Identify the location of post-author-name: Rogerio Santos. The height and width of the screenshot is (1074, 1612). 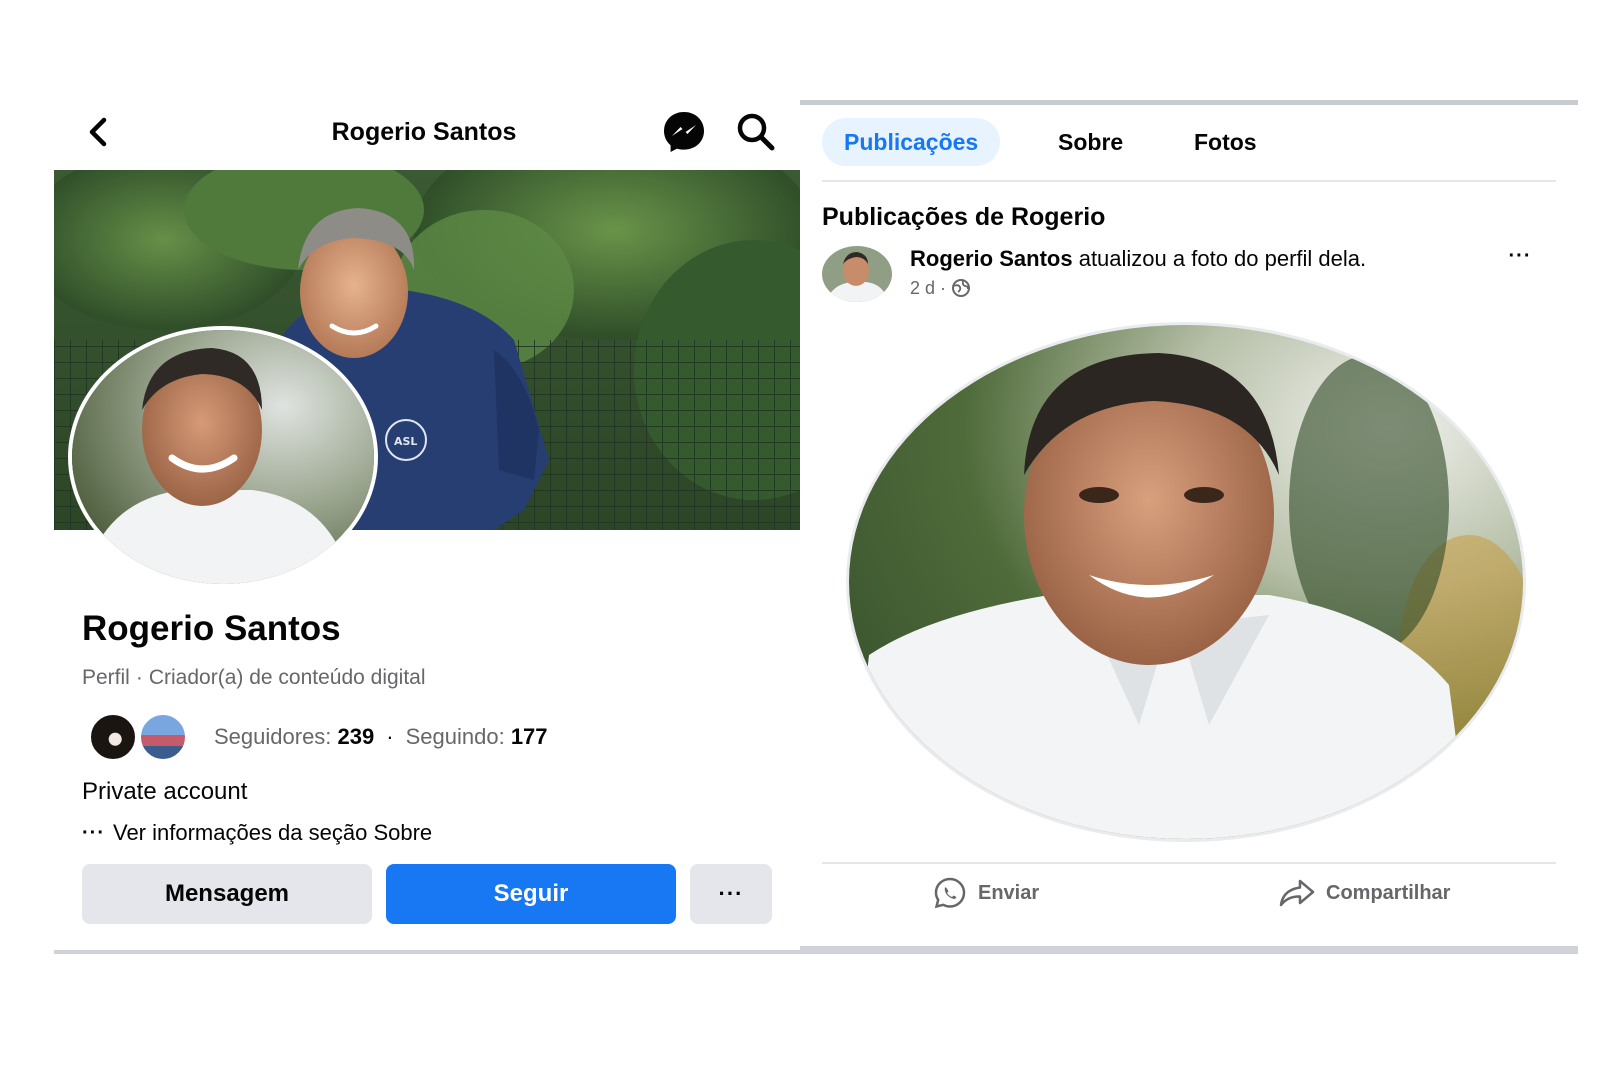
(991, 258).